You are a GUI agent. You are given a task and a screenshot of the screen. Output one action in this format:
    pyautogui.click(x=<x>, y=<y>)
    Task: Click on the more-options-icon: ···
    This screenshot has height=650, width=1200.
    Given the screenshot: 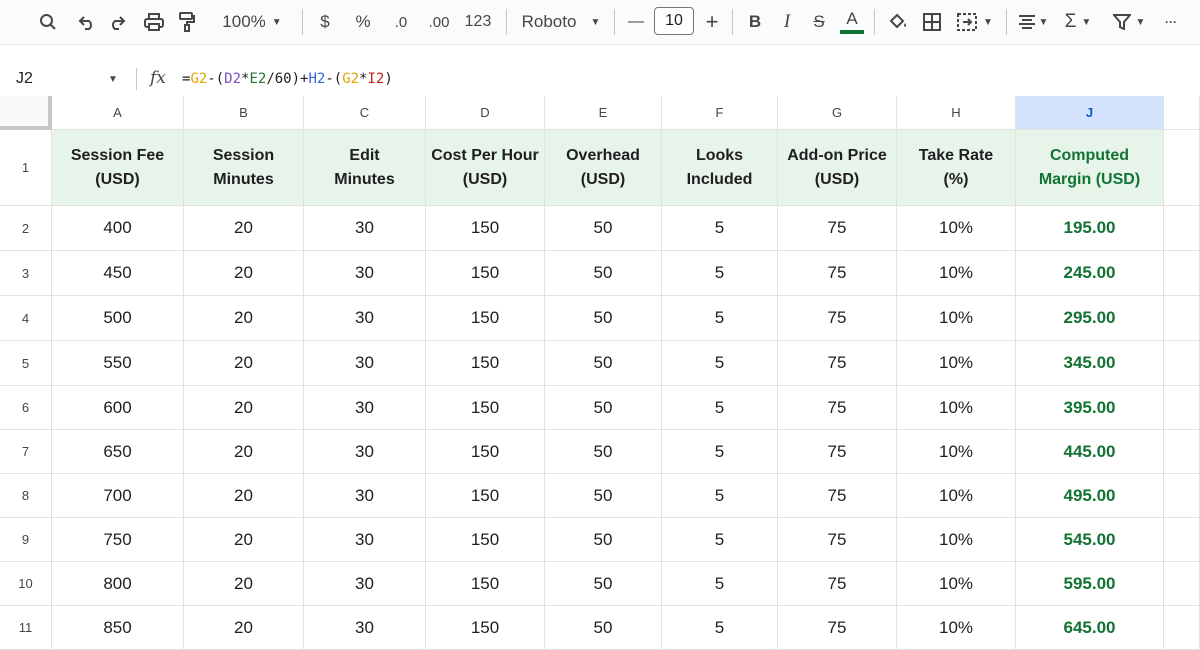 What is the action you would take?
    pyautogui.click(x=1171, y=22)
    